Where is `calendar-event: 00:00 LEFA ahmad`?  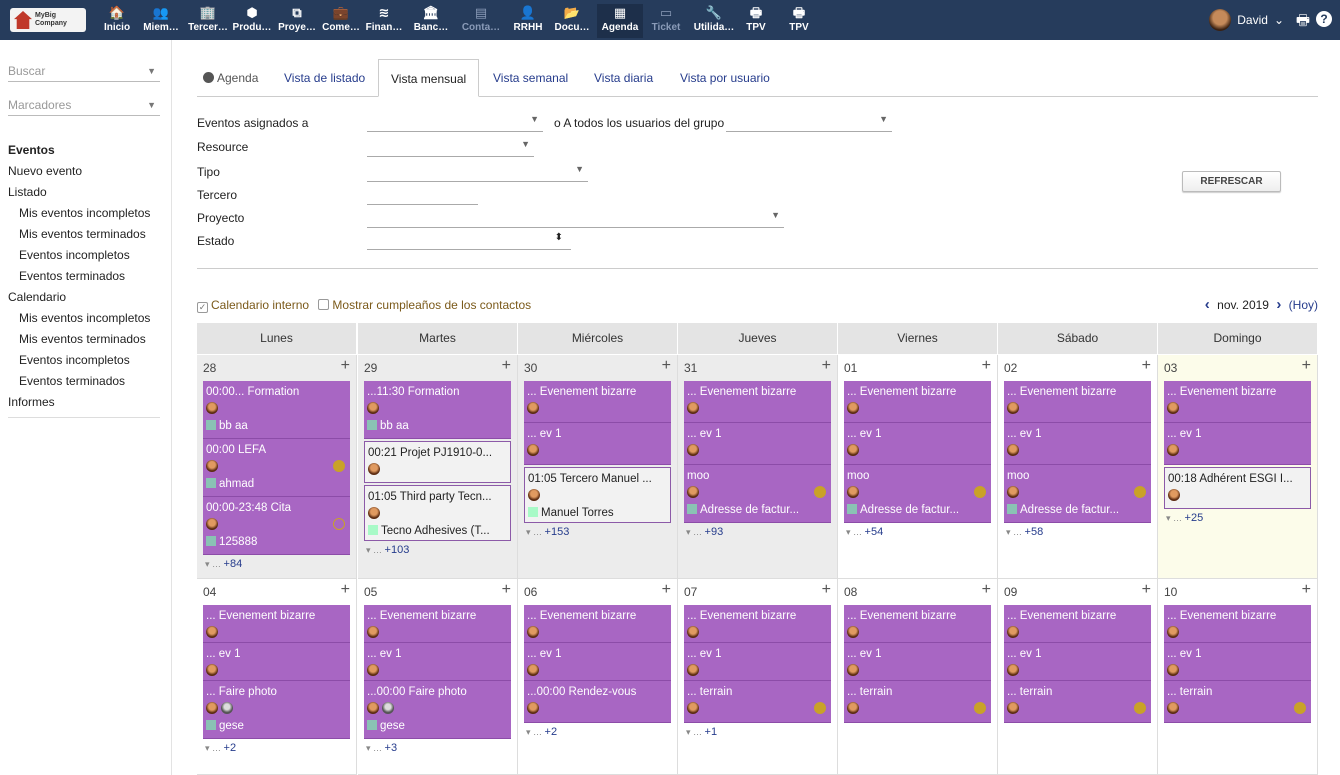 calendar-event: 00:00 LEFA ahmad is located at coordinates (276, 468).